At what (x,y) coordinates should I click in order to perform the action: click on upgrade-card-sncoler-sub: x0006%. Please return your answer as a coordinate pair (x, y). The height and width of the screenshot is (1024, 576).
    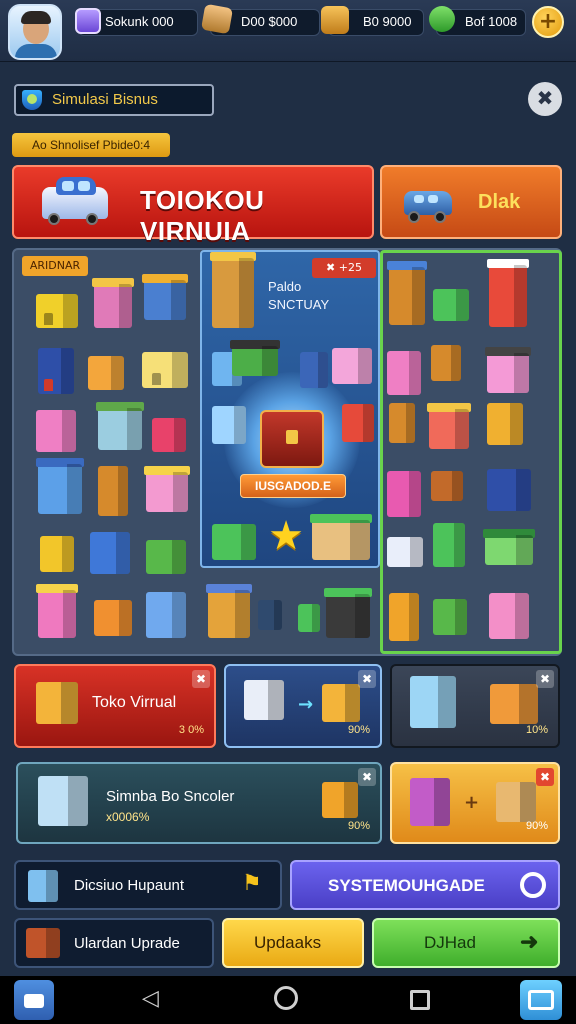
    Looking at the image, I should click on (128, 817).